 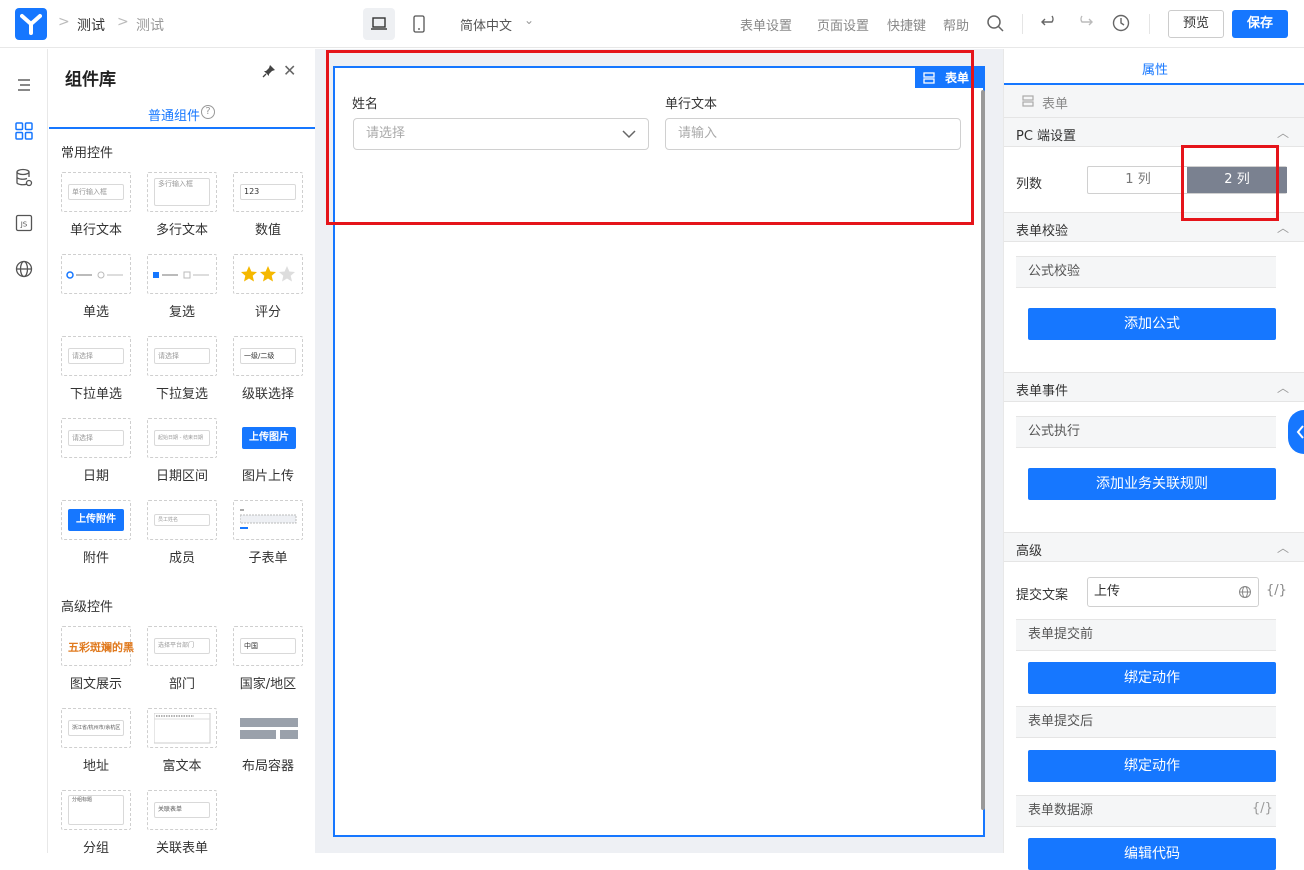 What do you see at coordinates (956, 24) in the screenshot?
I see `help-link: 帮助` at bounding box center [956, 24].